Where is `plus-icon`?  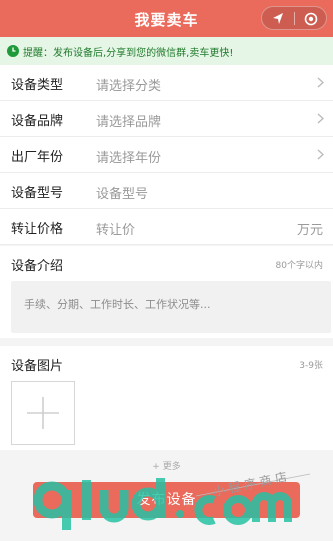
plus-icon is located at coordinates (43, 413).